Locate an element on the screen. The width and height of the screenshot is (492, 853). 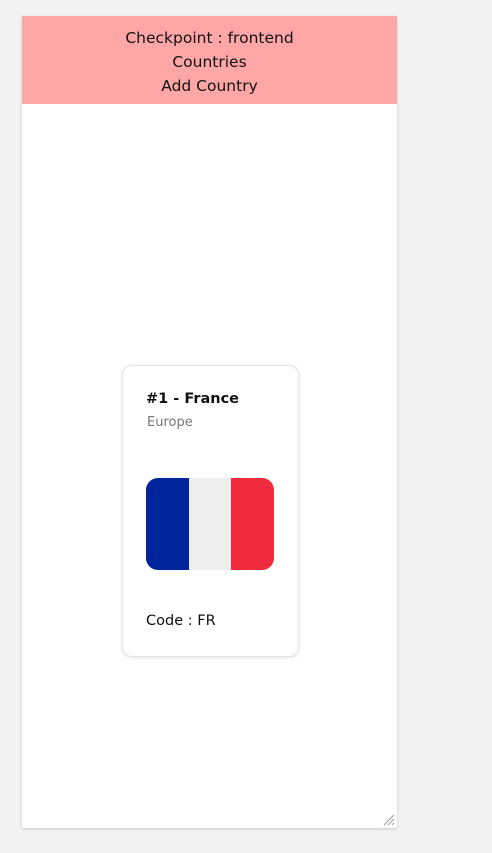
country-card-title: #1 - France is located at coordinates (193, 399).